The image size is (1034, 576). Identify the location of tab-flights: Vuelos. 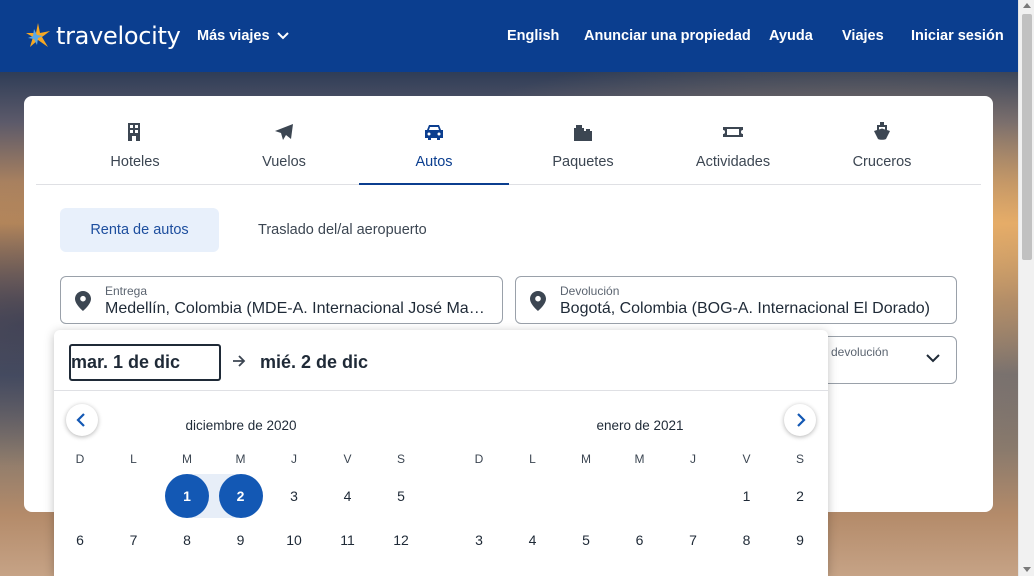
(284, 140).